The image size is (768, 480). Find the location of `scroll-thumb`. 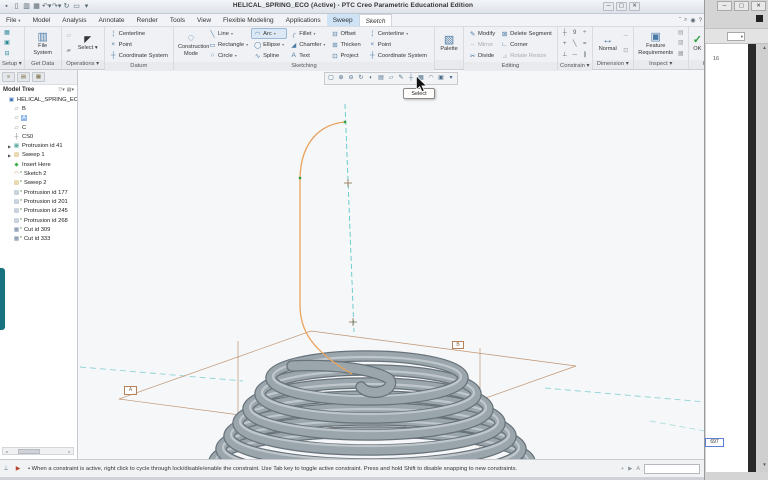

scroll-thumb is located at coordinates (29, 451).